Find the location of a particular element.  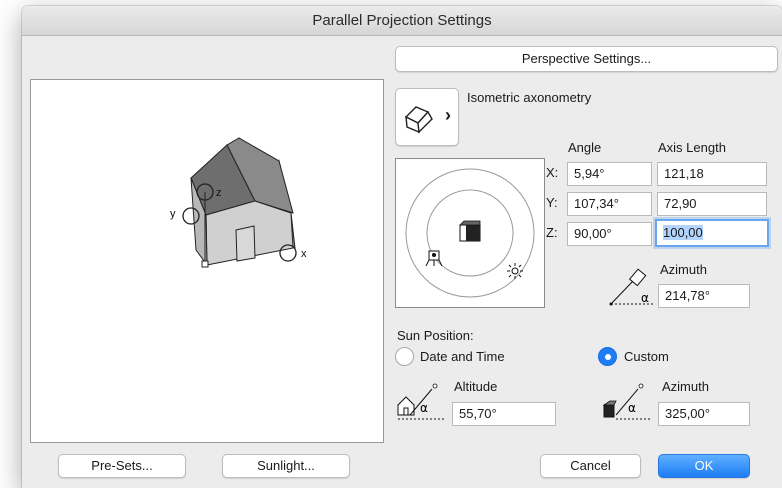

sun-azimuth-icon: α is located at coordinates (626, 401).